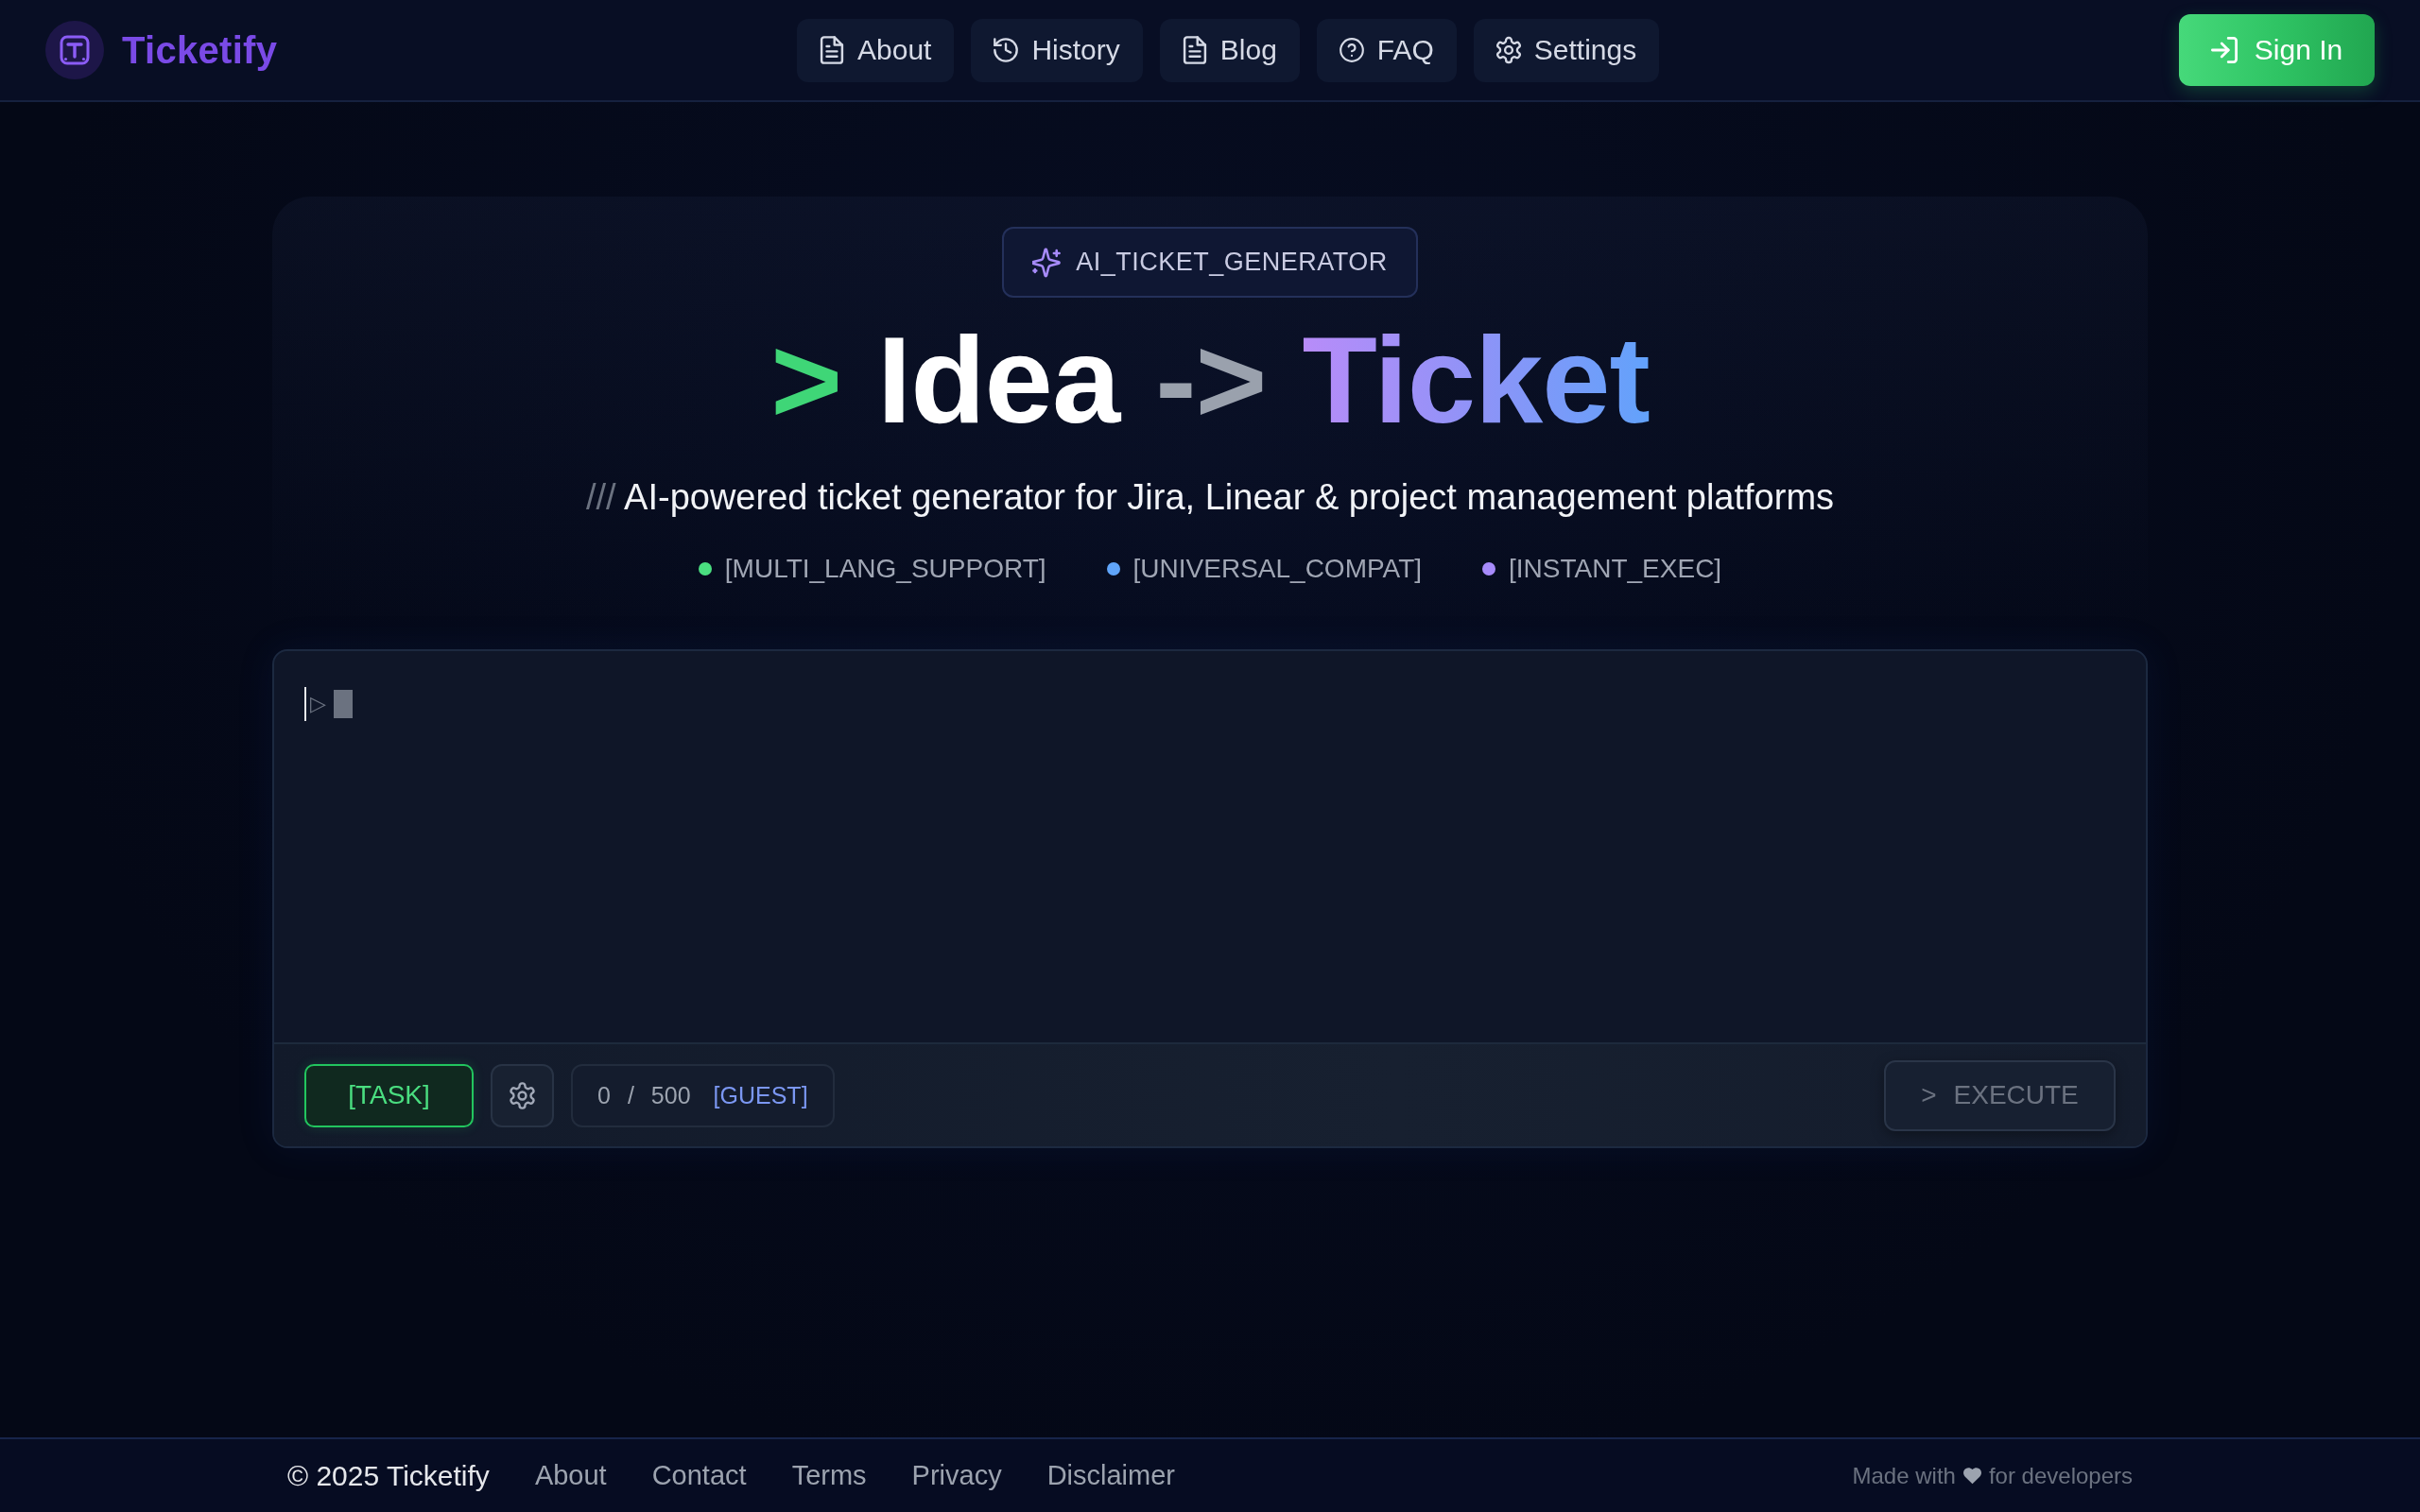 This screenshot has width=2420, height=1512. I want to click on settings-button, so click(522, 1095).